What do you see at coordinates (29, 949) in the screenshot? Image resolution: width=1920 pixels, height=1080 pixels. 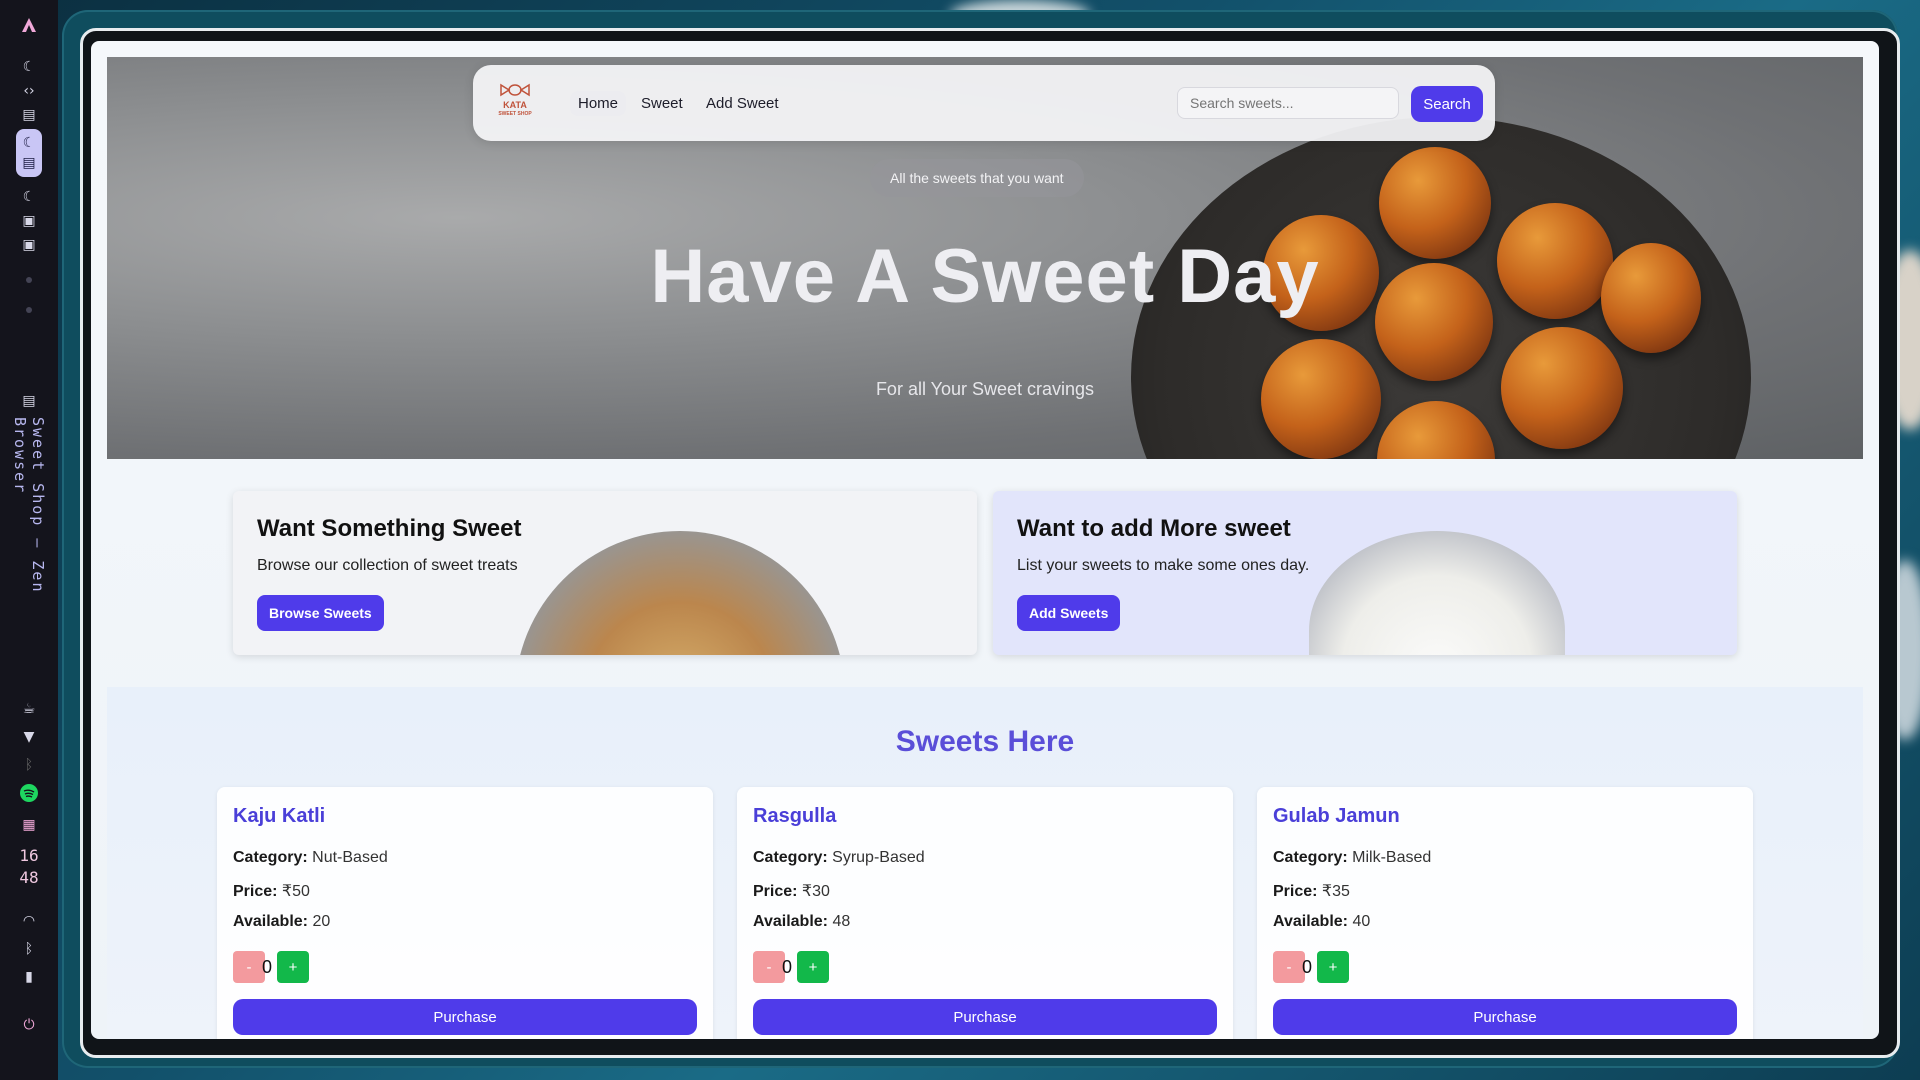 I see `bluetooth-off-icon: ᛒ` at bounding box center [29, 949].